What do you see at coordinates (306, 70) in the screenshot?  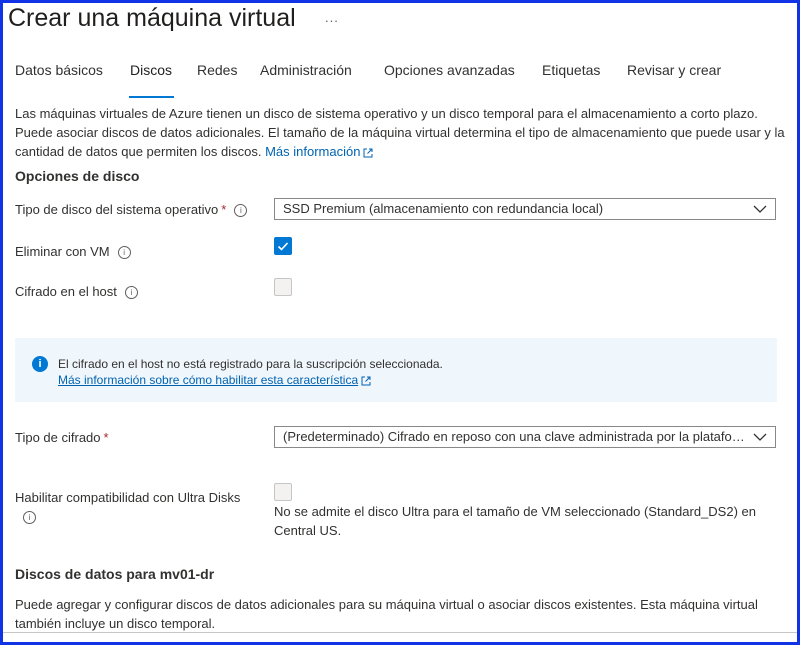 I see `tab-administracion: Administración` at bounding box center [306, 70].